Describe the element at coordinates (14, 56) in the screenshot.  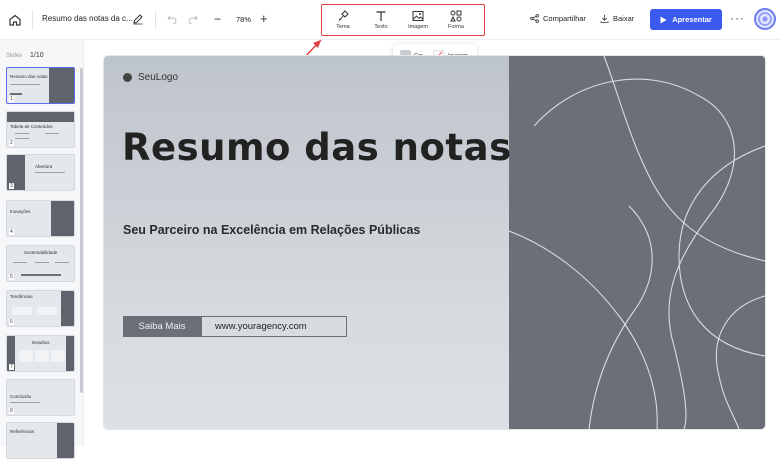
I see `slides-label: Slides` at that location.